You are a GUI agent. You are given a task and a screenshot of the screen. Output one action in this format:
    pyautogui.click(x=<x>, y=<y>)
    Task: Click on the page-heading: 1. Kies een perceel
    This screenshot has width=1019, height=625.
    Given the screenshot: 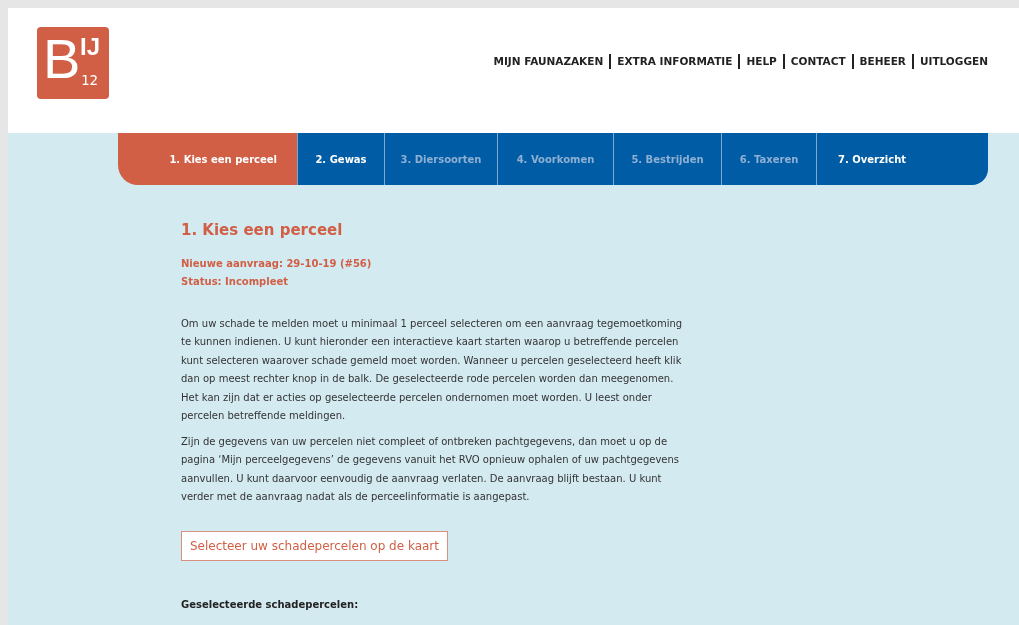 What is the action you would take?
    pyautogui.click(x=262, y=230)
    